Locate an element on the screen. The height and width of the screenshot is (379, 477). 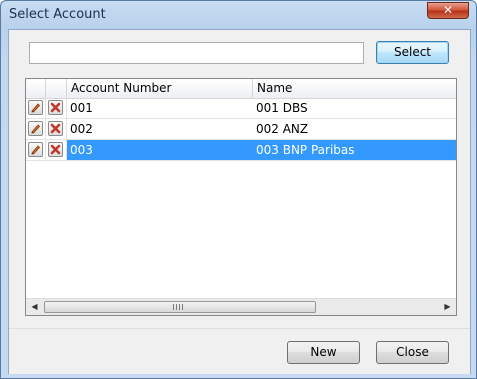
window-close-button: ✕ is located at coordinates (448, 10).